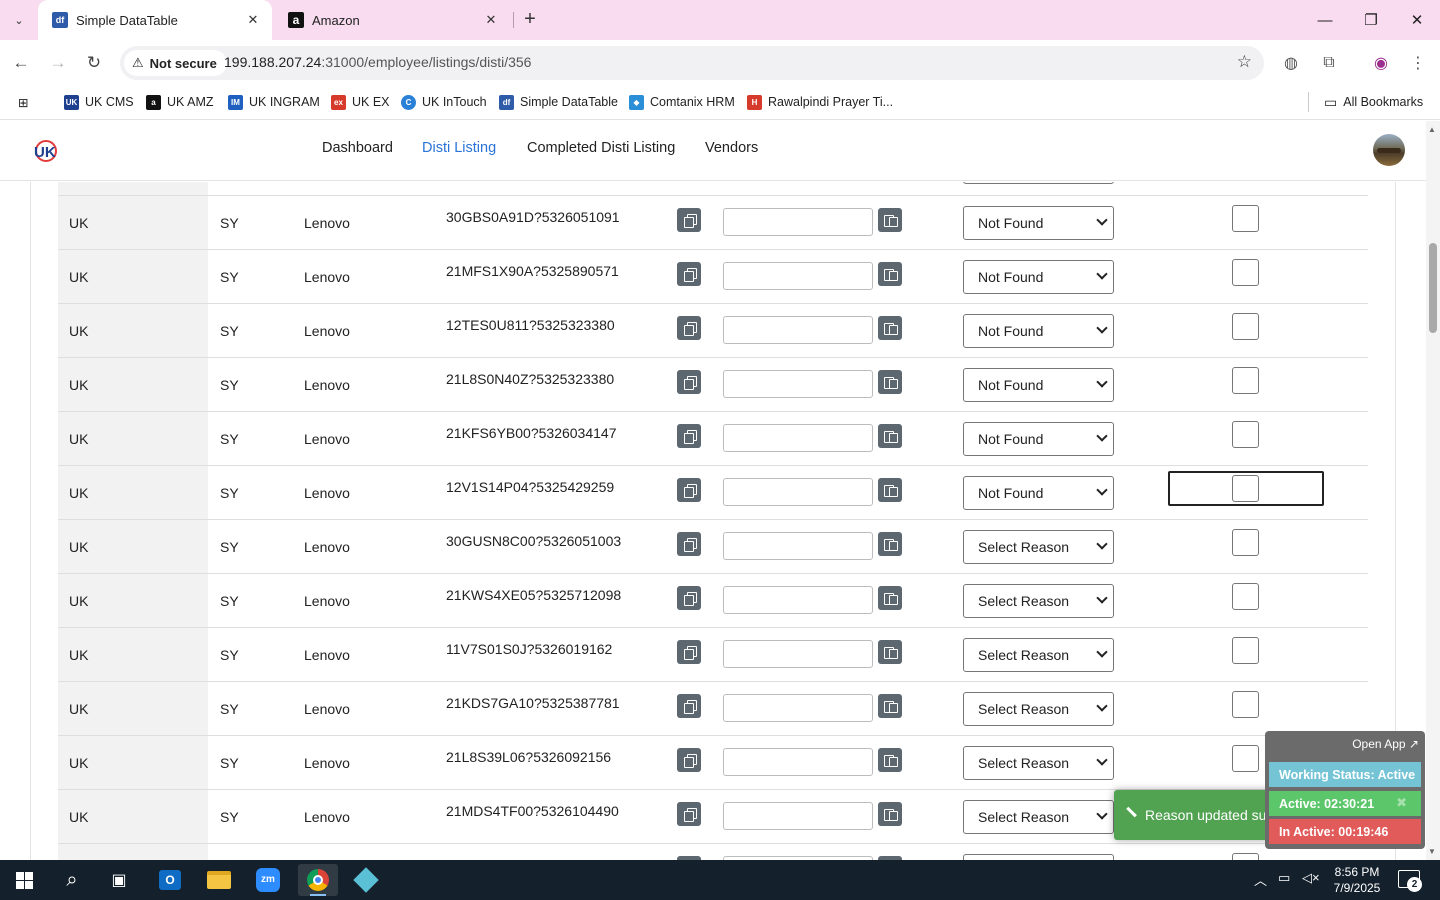 The width and height of the screenshot is (1440, 900). Describe the element at coordinates (175, 63) in the screenshot. I see `site-info-button: ⚠ Not secure` at that location.